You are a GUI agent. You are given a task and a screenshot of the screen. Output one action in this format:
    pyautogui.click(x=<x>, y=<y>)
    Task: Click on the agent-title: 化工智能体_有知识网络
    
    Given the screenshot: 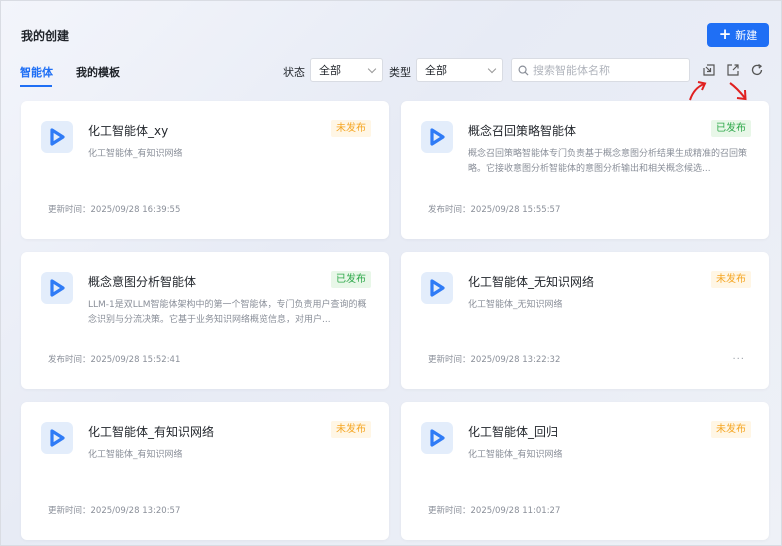 What is the action you would take?
    pyautogui.click(x=151, y=432)
    